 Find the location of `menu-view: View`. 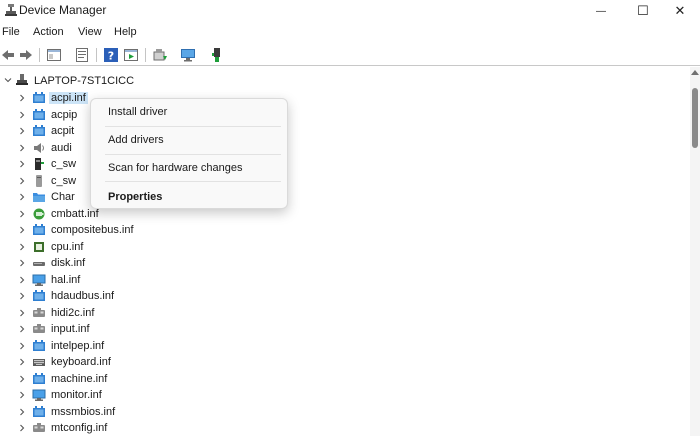

menu-view: View is located at coordinates (90, 32).